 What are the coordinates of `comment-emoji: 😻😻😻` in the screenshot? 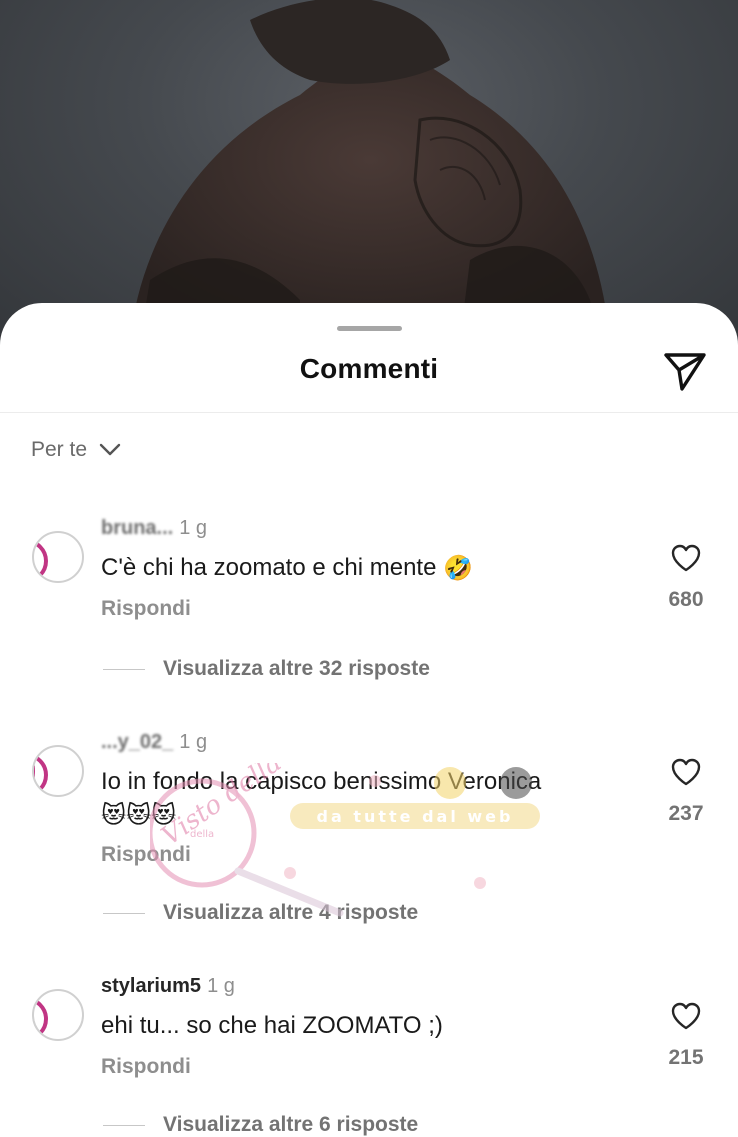 It's located at (139, 816).